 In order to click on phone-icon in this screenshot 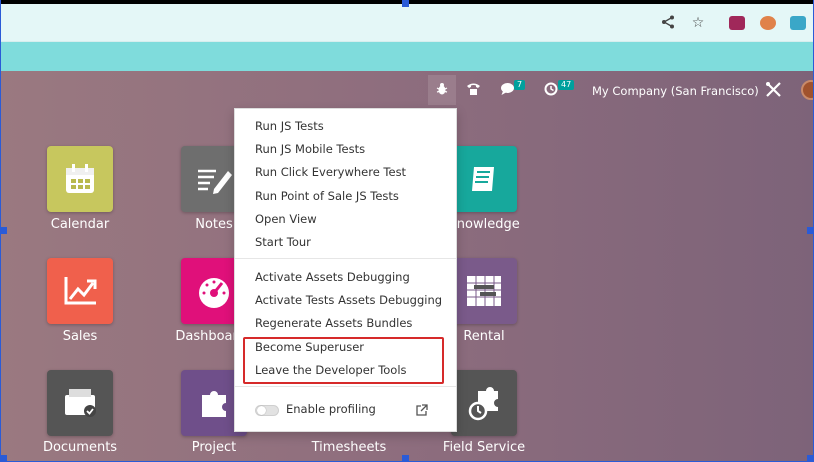, I will do `click(473, 91)`.